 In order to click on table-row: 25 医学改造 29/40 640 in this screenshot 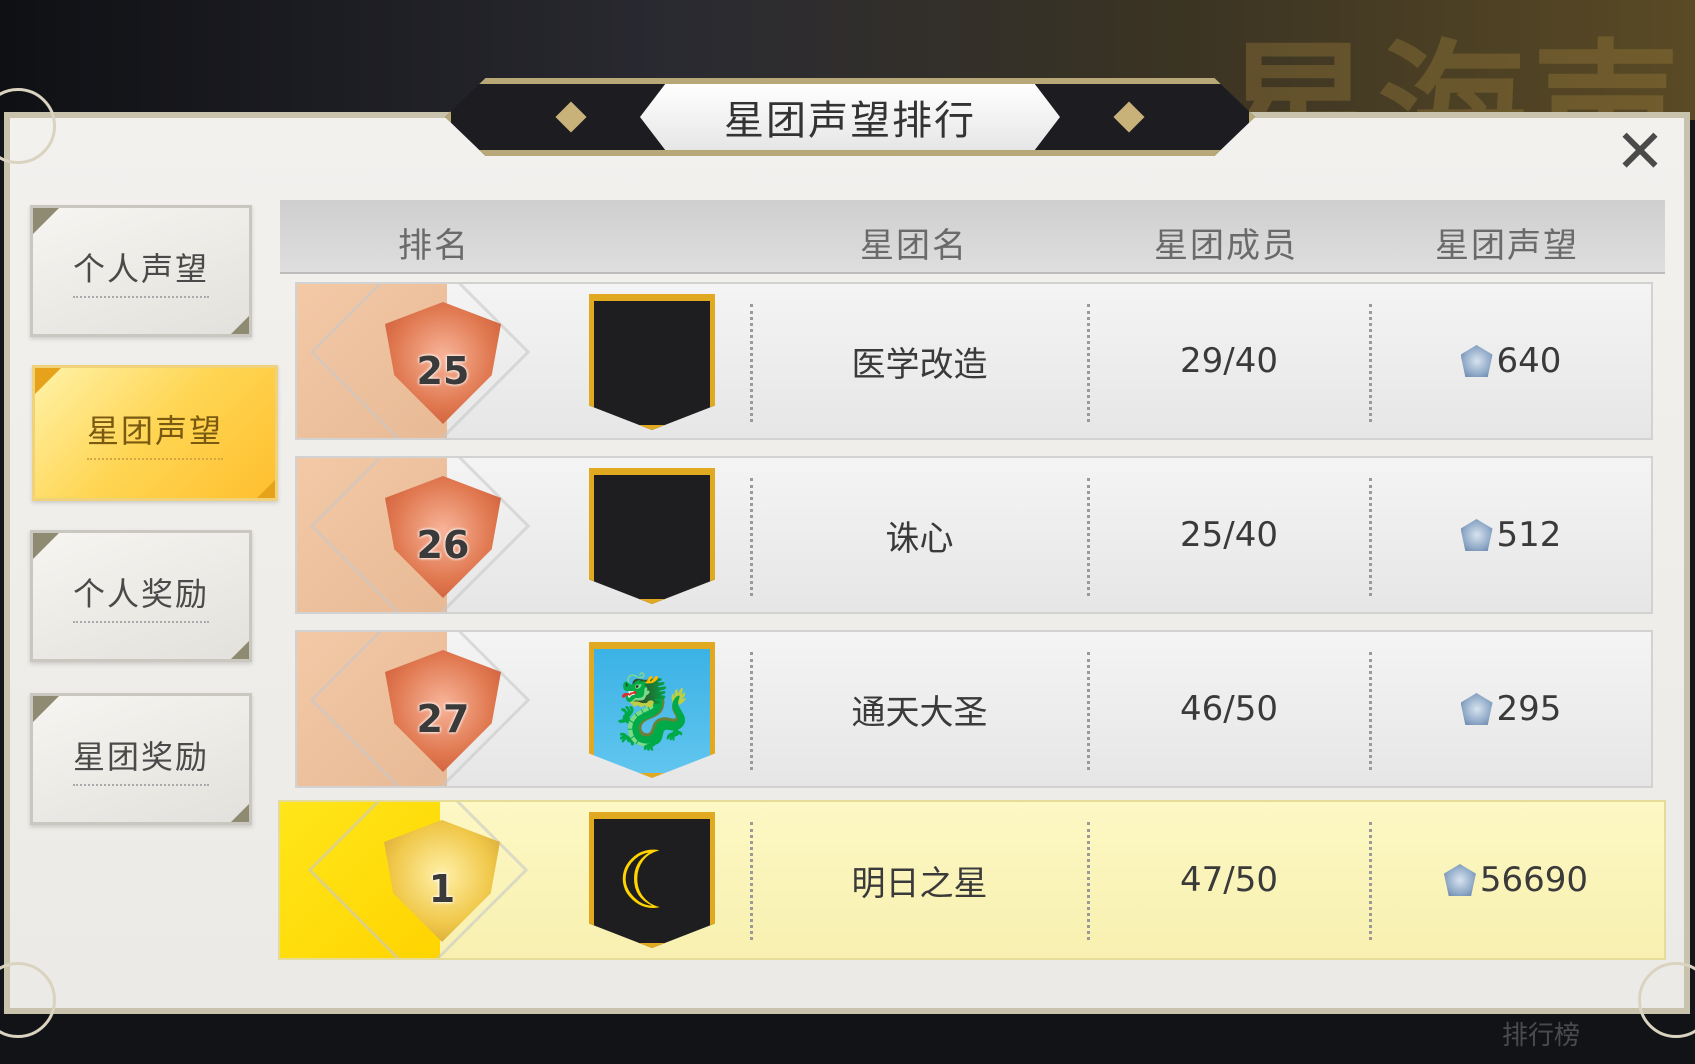, I will do `click(974, 361)`.